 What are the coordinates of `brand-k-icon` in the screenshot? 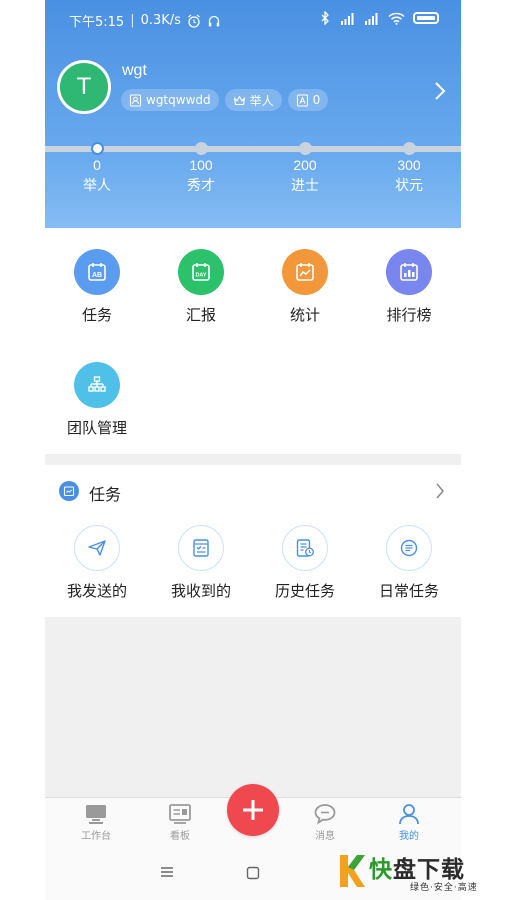 It's located at (352, 871).